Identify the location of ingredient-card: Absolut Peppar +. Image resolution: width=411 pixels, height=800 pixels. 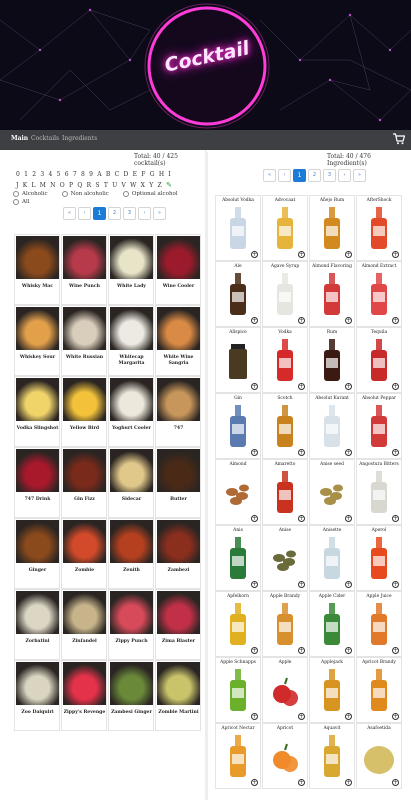
(379, 426).